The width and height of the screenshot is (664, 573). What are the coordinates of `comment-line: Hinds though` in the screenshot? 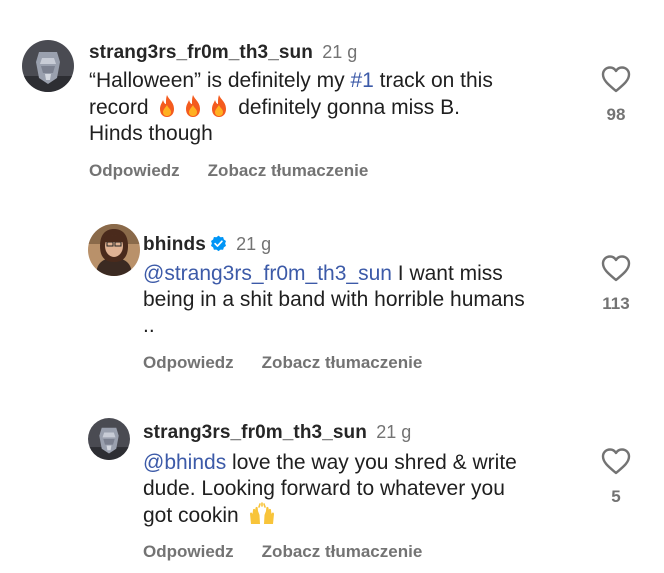 It's located at (151, 133).